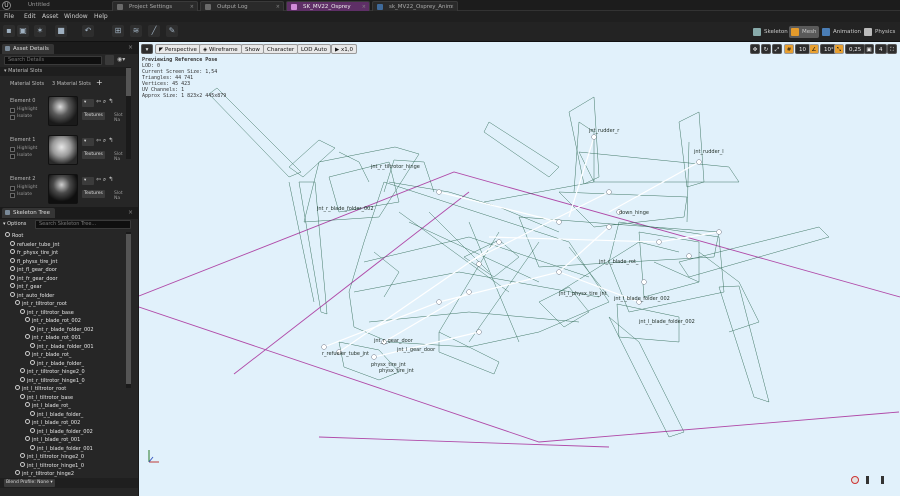 The image size is (900, 496). I want to click on bone-row: fl_physx_tire_jnt, so click(29, 261).